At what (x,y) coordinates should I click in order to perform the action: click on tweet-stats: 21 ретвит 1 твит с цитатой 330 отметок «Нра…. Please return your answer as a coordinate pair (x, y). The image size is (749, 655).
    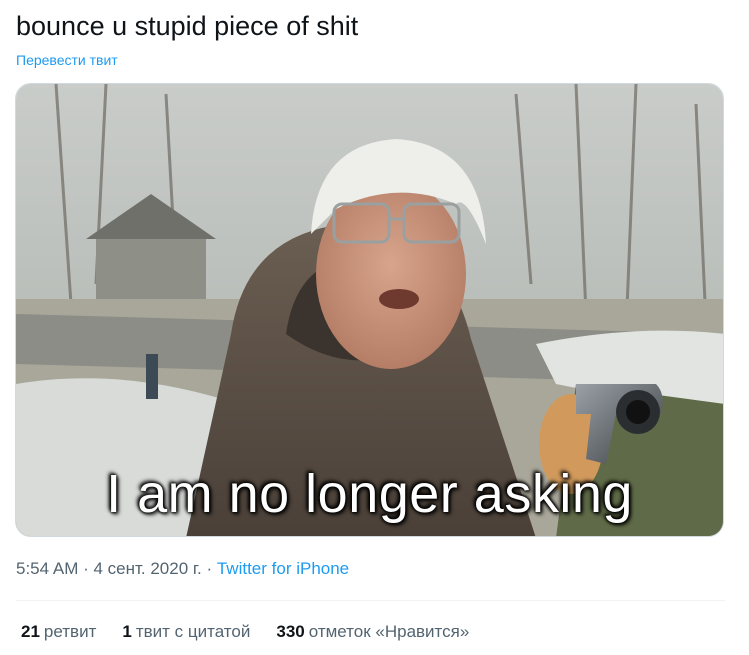
    Looking at the image, I should click on (245, 632).